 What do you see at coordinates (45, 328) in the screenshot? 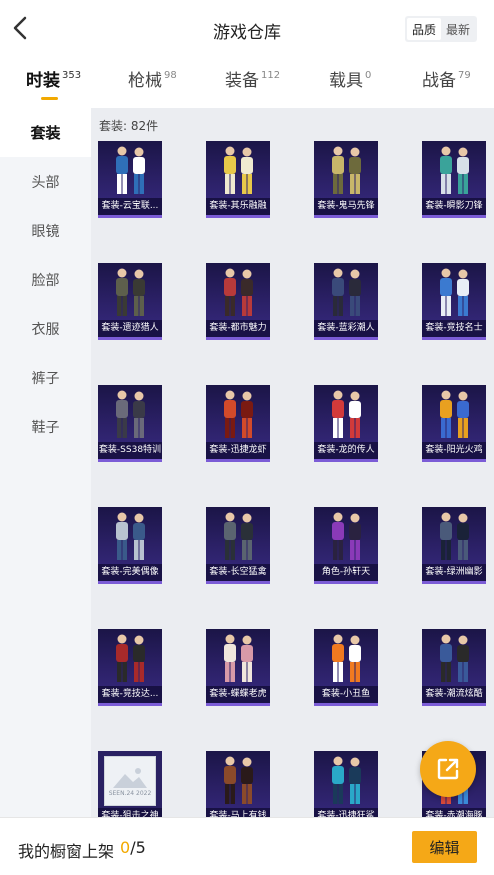
I see `sidebar-item-clothes: 衣服` at bounding box center [45, 328].